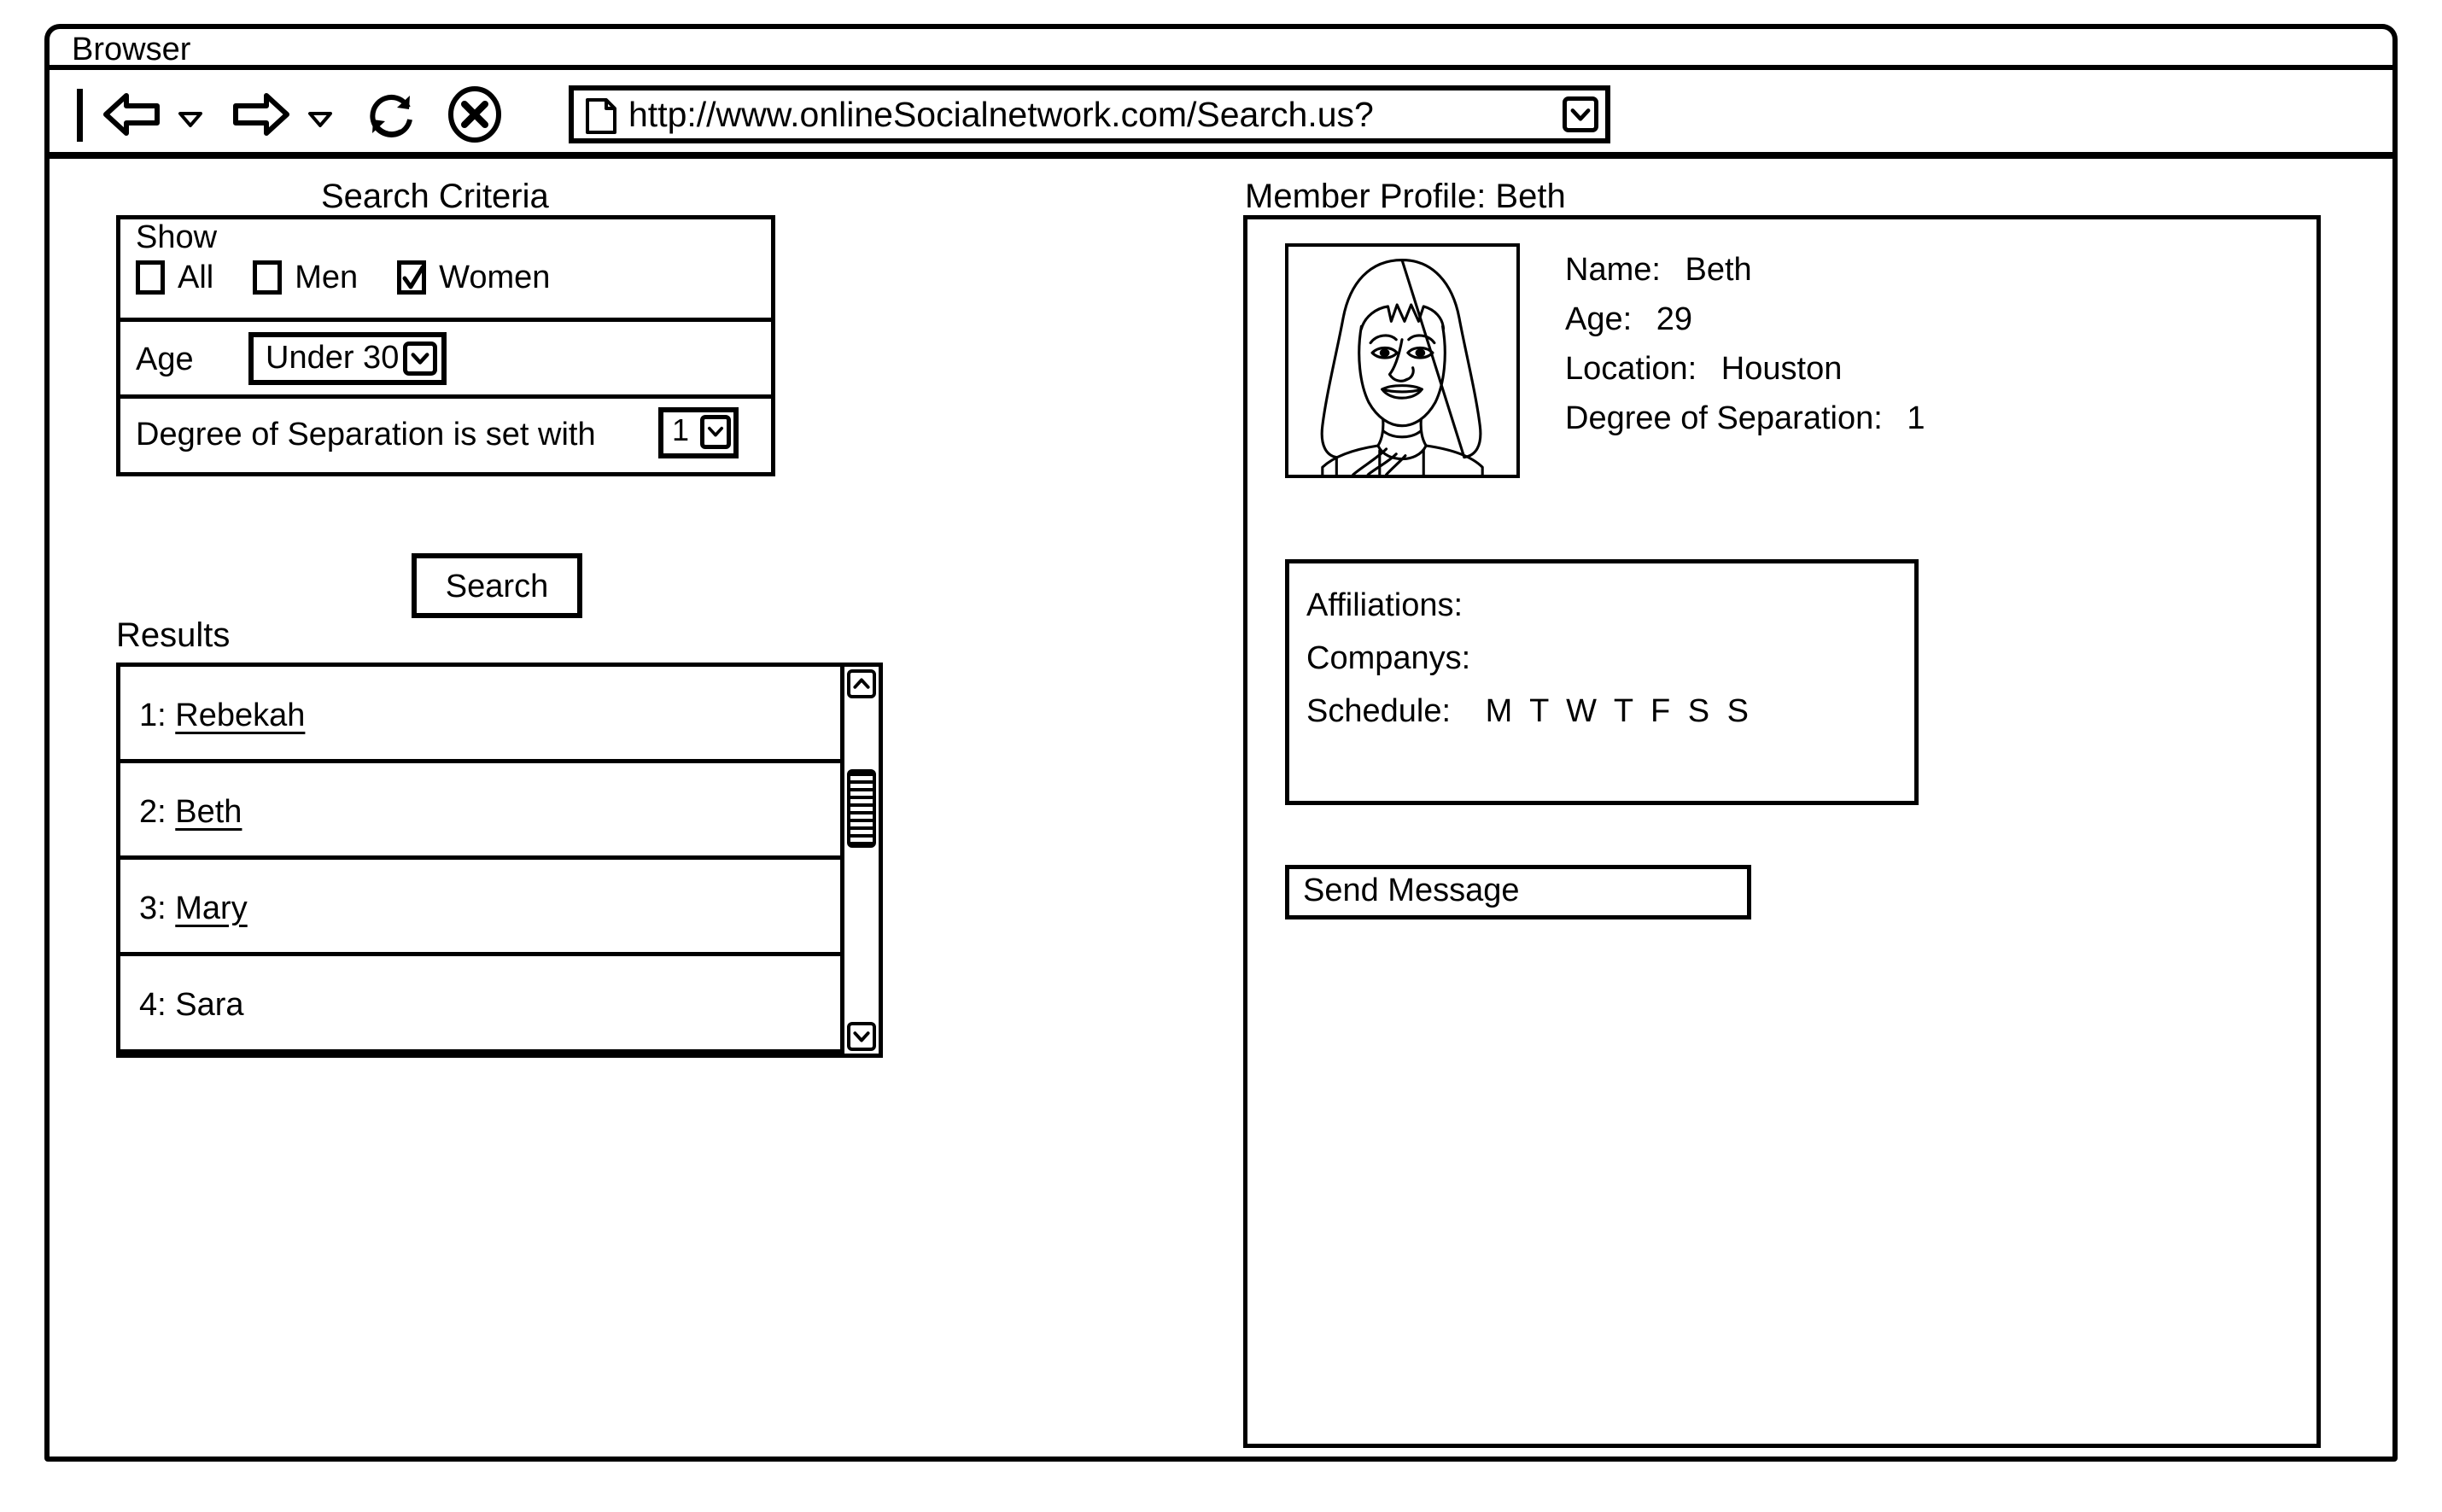 This screenshot has width=2442, height=1512. Describe the element at coordinates (601, 116) in the screenshot. I see `page-document-icon` at that location.